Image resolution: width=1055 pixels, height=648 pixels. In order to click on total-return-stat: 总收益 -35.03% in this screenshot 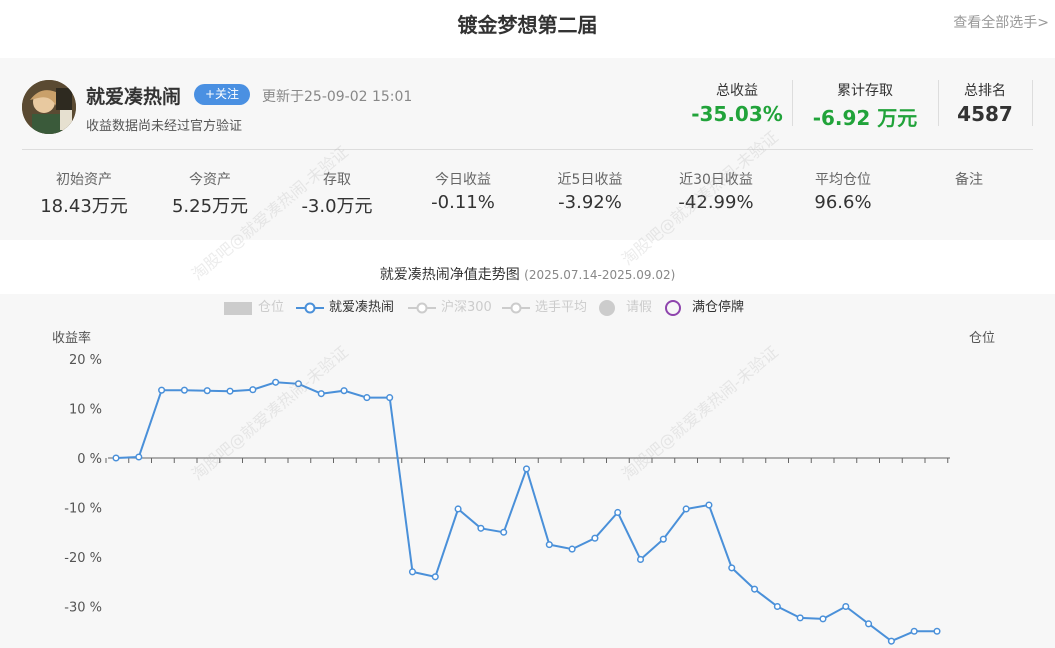, I will do `click(737, 103)`.